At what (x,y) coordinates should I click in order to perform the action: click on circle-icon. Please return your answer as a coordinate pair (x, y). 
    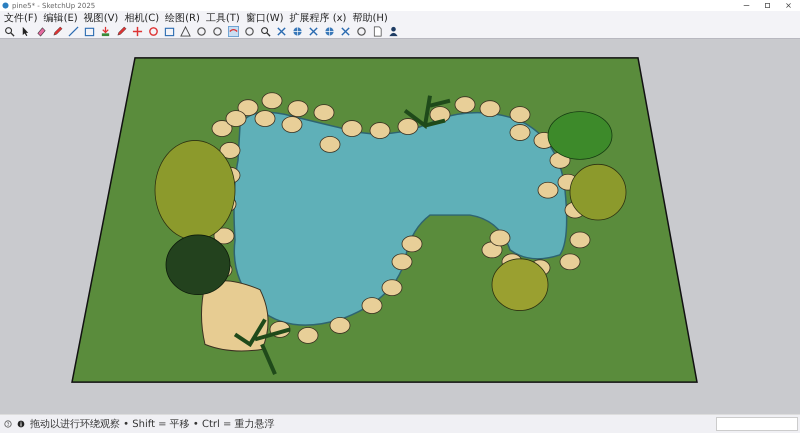
    Looking at the image, I should click on (361, 31).